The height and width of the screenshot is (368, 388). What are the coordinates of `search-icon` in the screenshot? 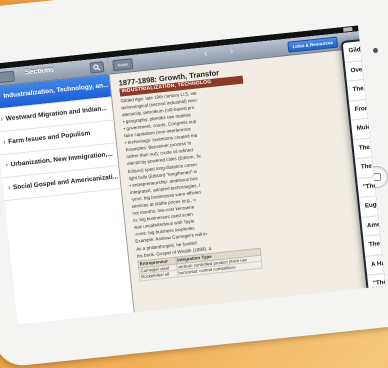 It's located at (97, 67).